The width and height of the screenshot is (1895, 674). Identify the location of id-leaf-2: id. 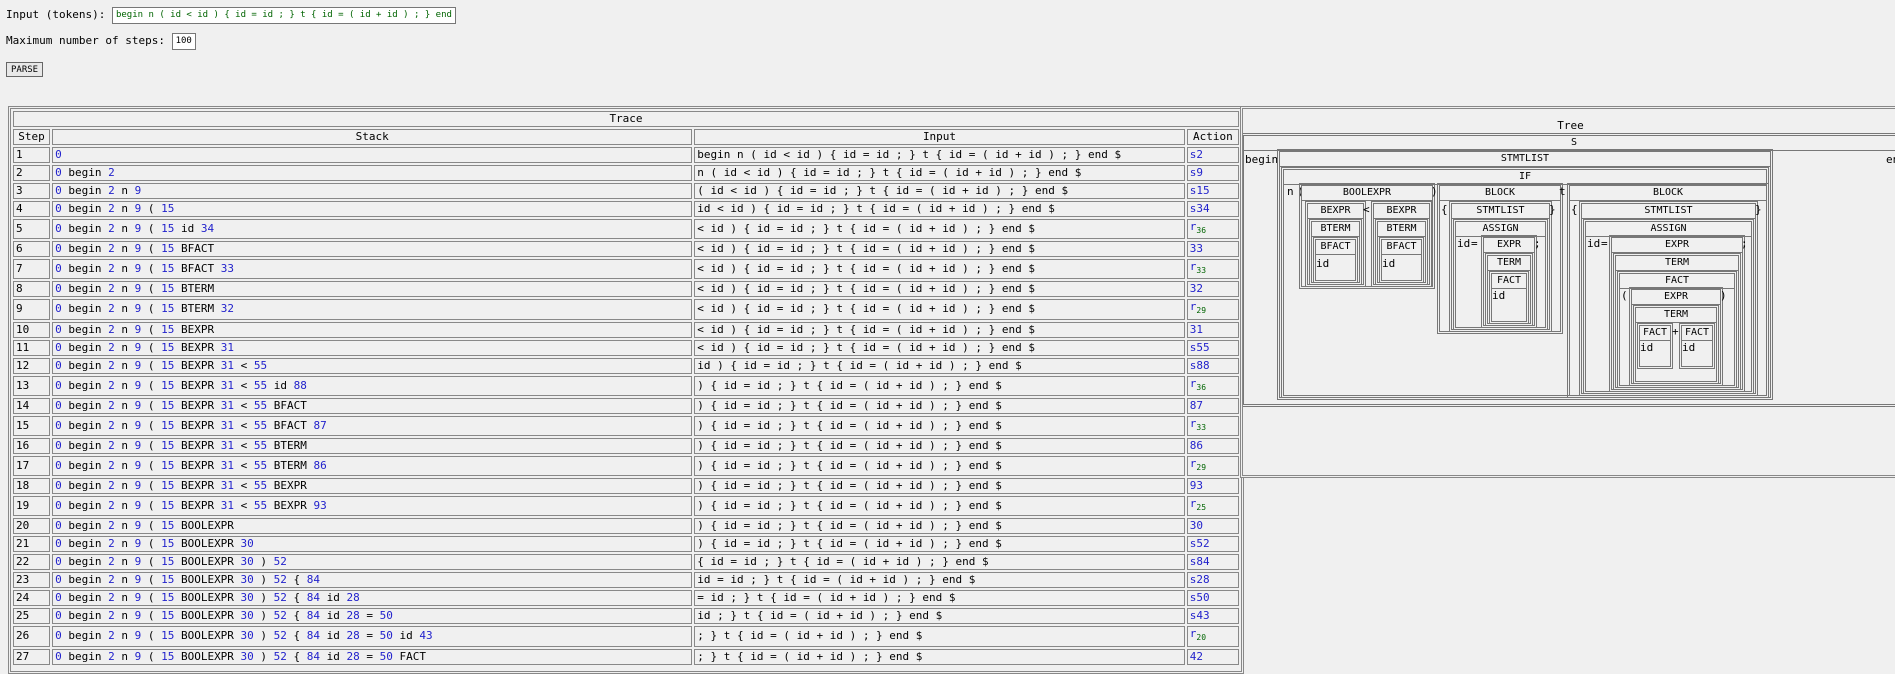
(1389, 263).